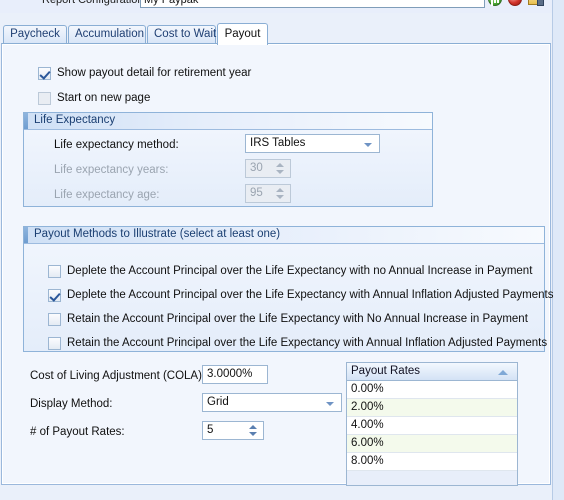  I want to click on checkbox-show-payout-detail, so click(44, 73).